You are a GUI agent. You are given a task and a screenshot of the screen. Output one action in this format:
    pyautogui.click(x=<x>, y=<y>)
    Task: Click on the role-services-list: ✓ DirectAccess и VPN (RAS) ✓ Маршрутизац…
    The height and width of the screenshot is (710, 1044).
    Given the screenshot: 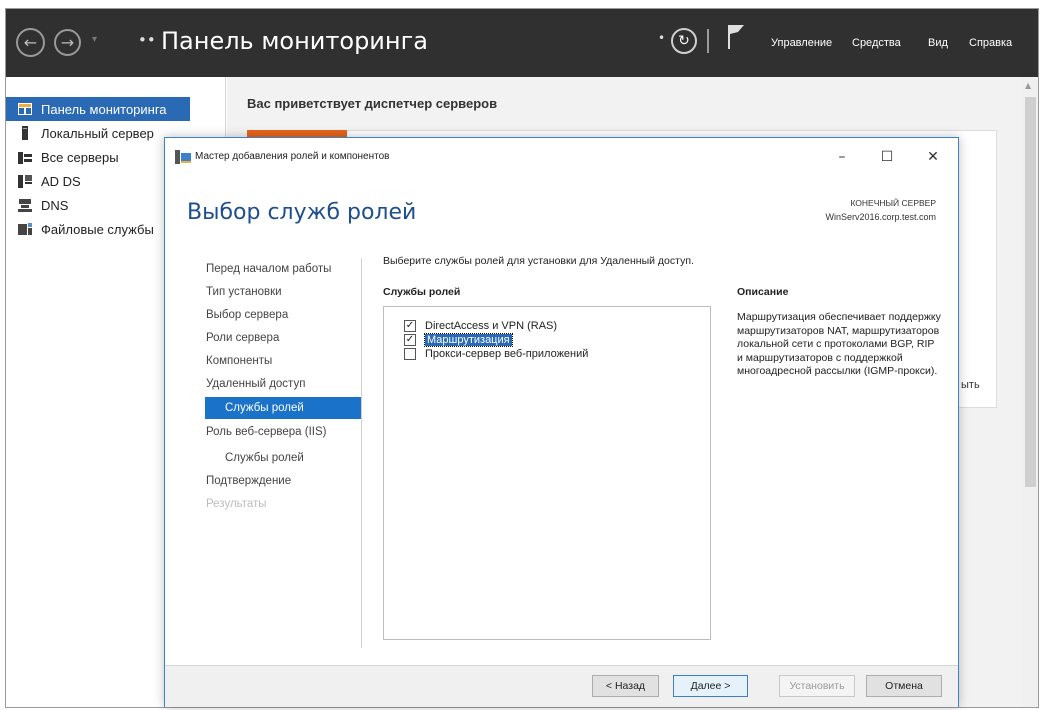 What is the action you would take?
    pyautogui.click(x=547, y=473)
    